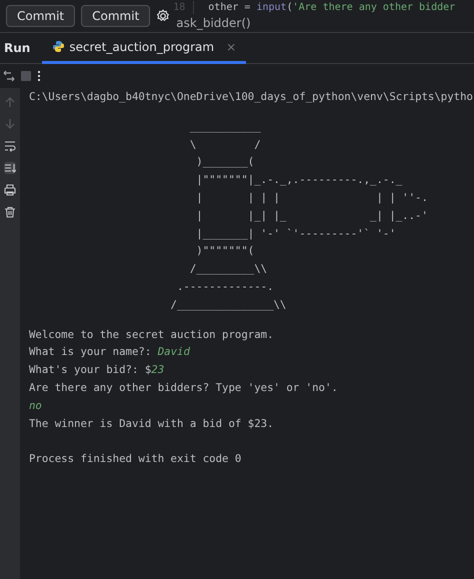 The width and height of the screenshot is (474, 579). I want to click on scroll-to-end-icon, so click(10, 168).